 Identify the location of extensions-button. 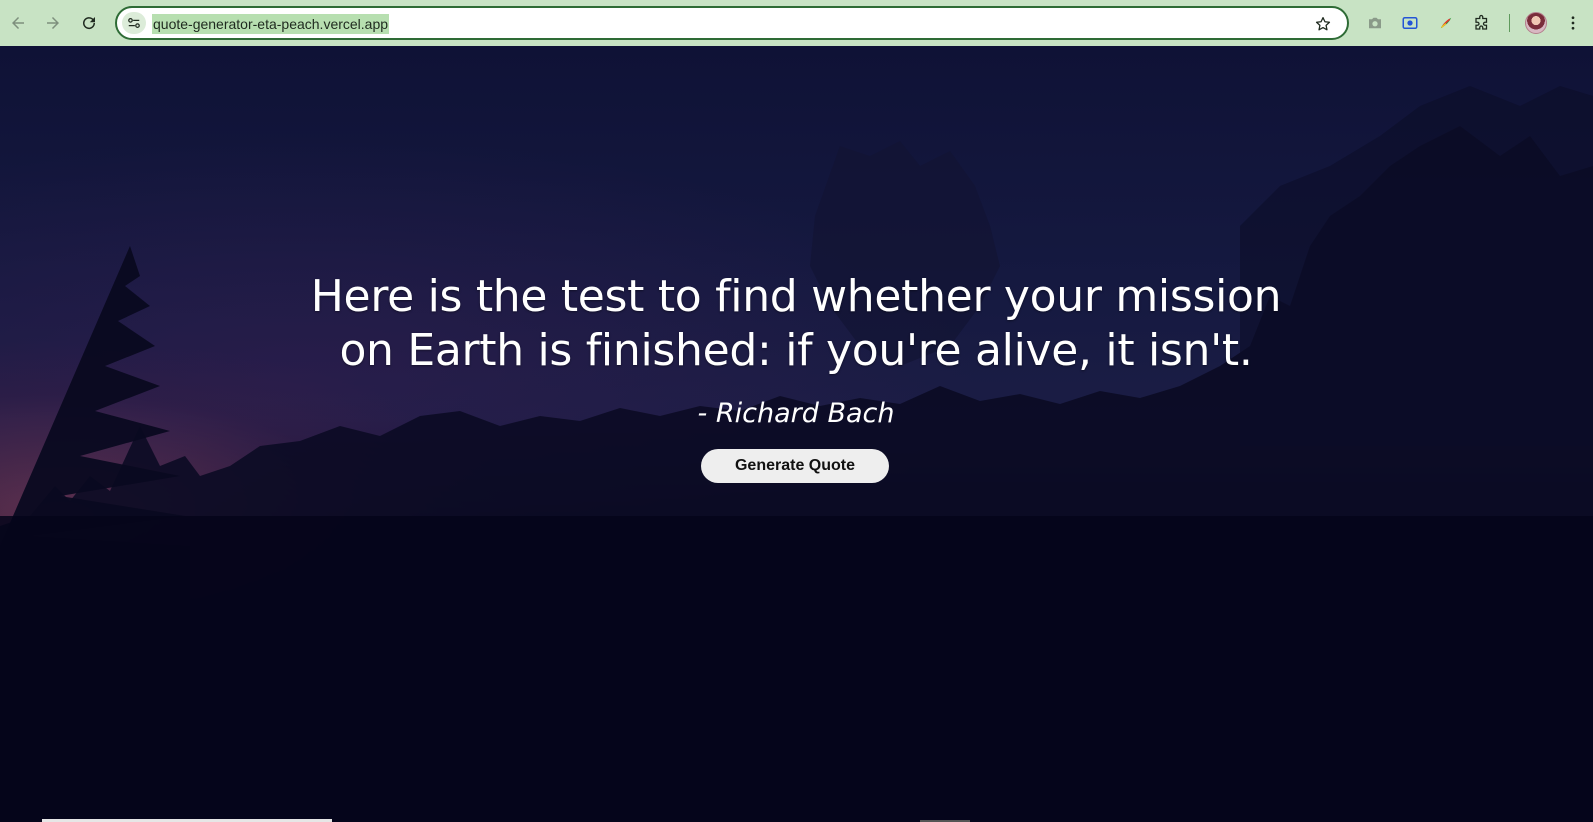
(1482, 23).